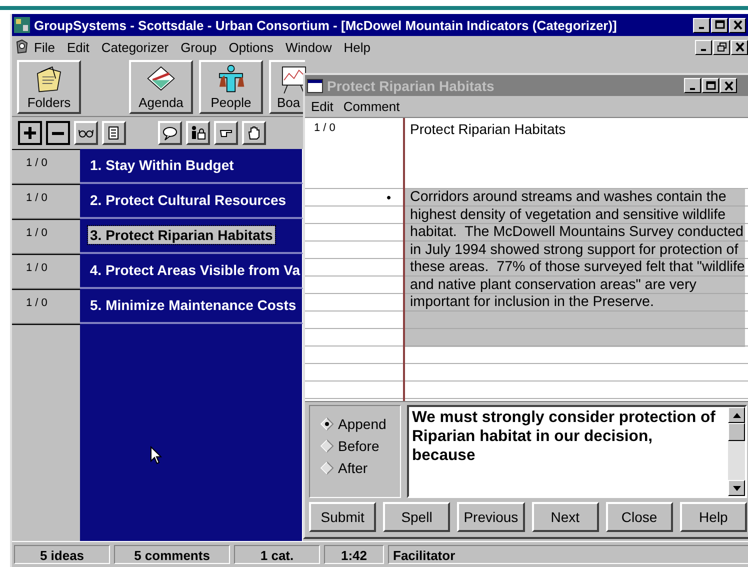 Image resolution: width=748 pixels, height=567 pixels. Describe the element at coordinates (411, 86) in the screenshot. I see `window-title: Protect Riparian Habitats` at that location.